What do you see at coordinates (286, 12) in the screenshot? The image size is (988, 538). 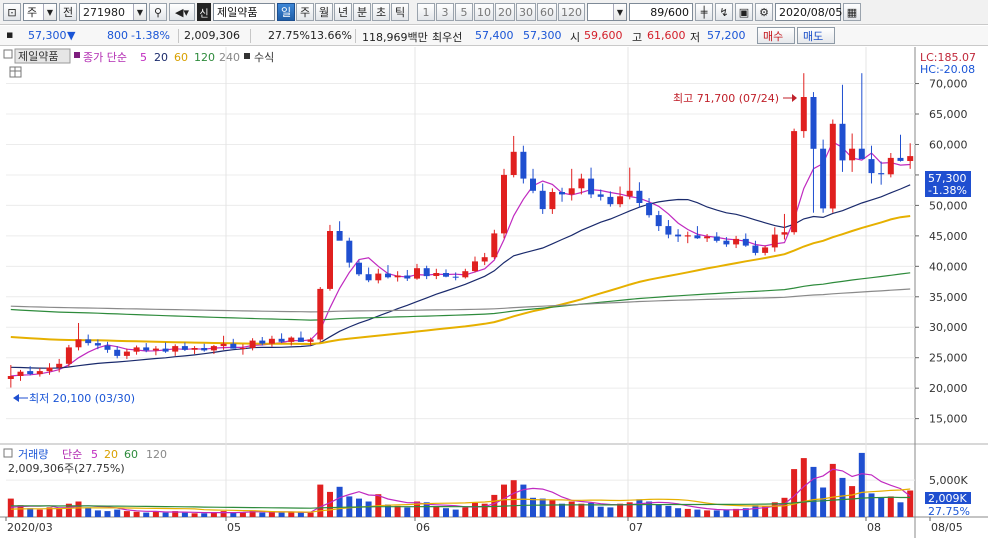 I see `period-tab-0: 일` at bounding box center [286, 12].